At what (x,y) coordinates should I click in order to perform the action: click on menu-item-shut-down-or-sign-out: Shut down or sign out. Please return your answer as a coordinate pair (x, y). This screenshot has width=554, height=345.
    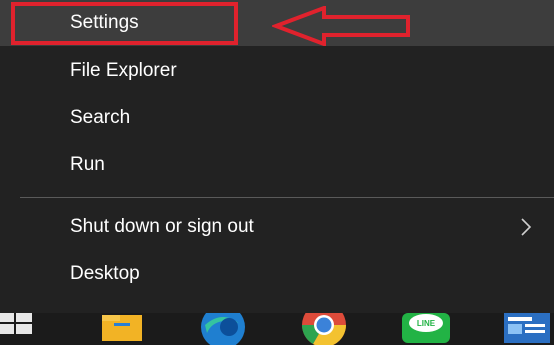
    Looking at the image, I should click on (277, 227).